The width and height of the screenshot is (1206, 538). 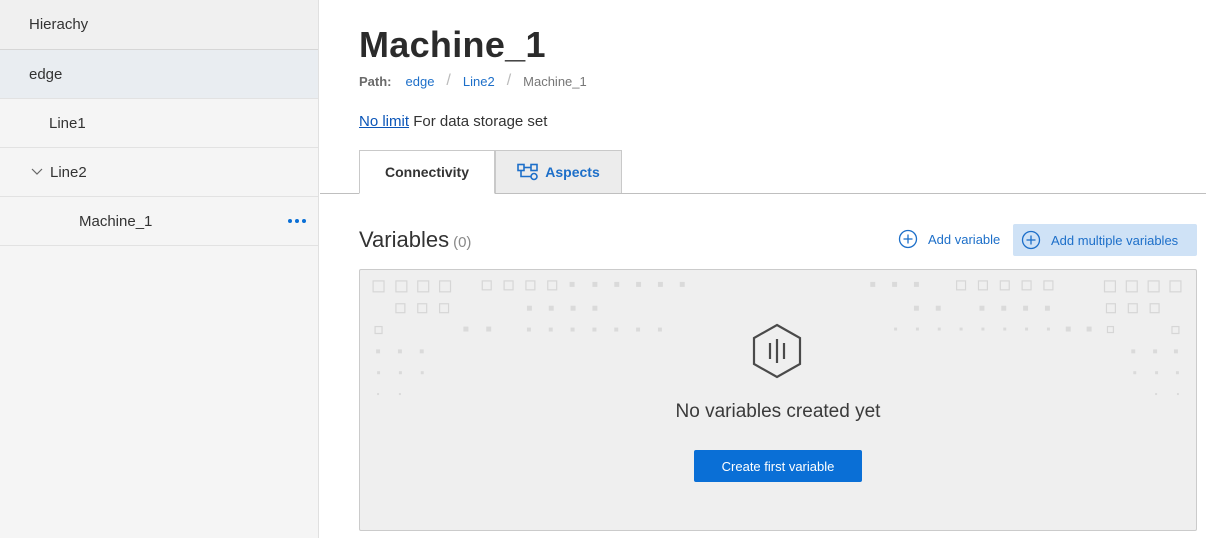 What do you see at coordinates (116, 221) in the screenshot?
I see `sidebar-item-label: Machine_1` at bounding box center [116, 221].